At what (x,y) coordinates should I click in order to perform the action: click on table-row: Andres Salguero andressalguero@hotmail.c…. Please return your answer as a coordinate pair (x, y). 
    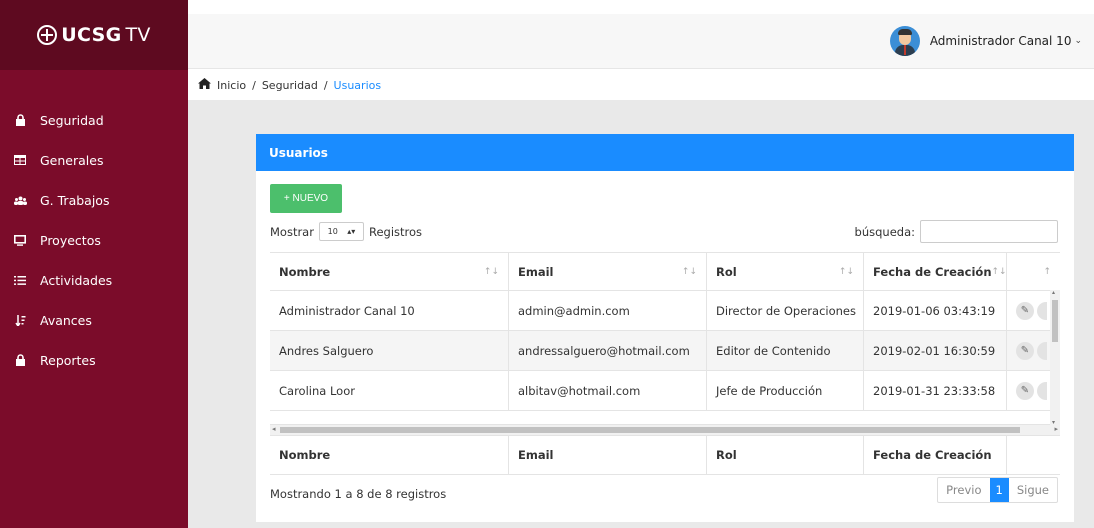
    Looking at the image, I should click on (665, 351).